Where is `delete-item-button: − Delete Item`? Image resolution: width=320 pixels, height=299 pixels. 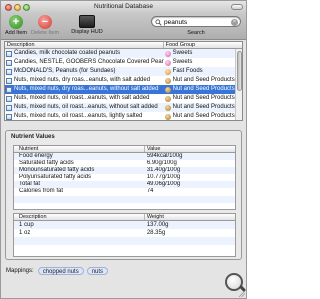 delete-item-button: − Delete Item is located at coordinates (45, 25).